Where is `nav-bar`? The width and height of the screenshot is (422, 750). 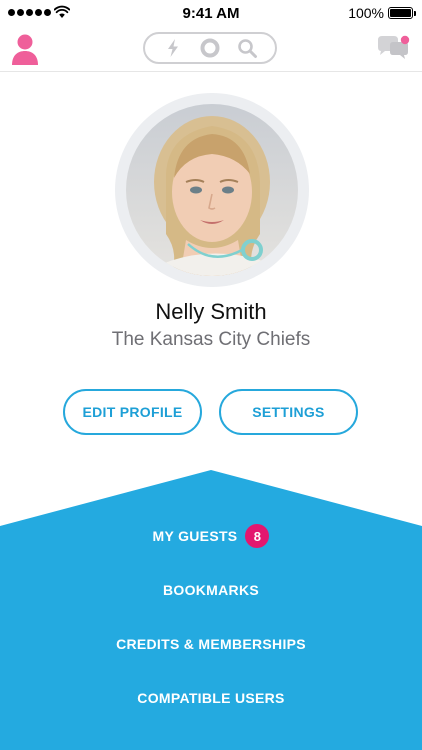 nav-bar is located at coordinates (211, 49).